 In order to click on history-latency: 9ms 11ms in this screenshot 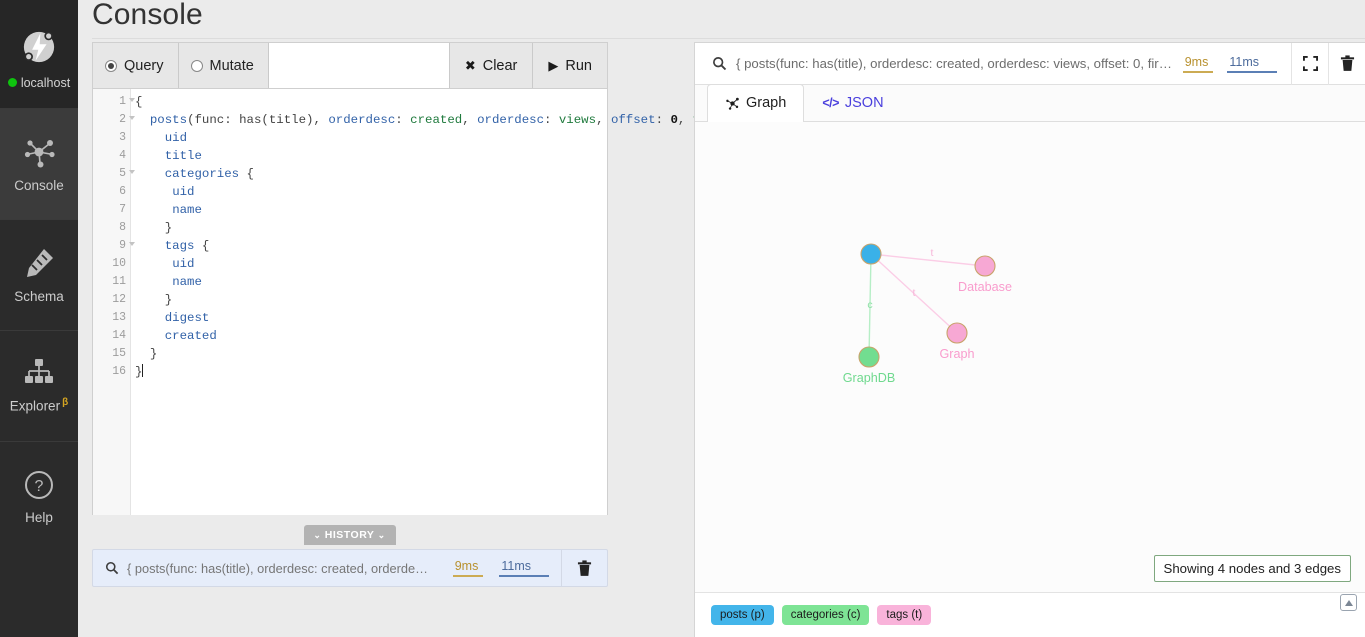, I will do `click(506, 568)`.